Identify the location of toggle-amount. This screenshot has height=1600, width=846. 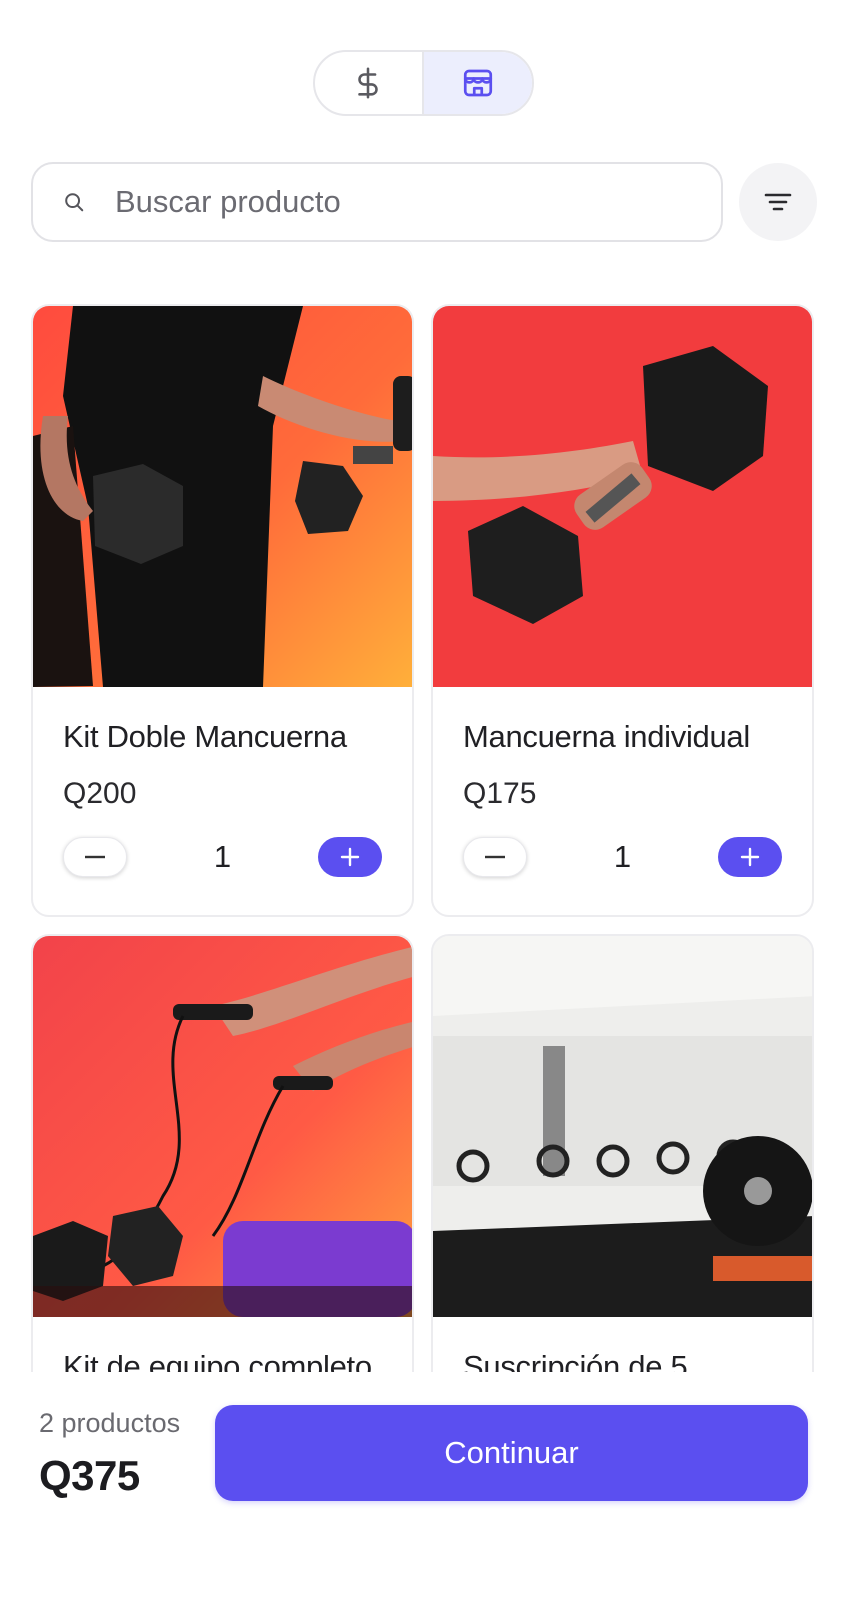
(369, 83).